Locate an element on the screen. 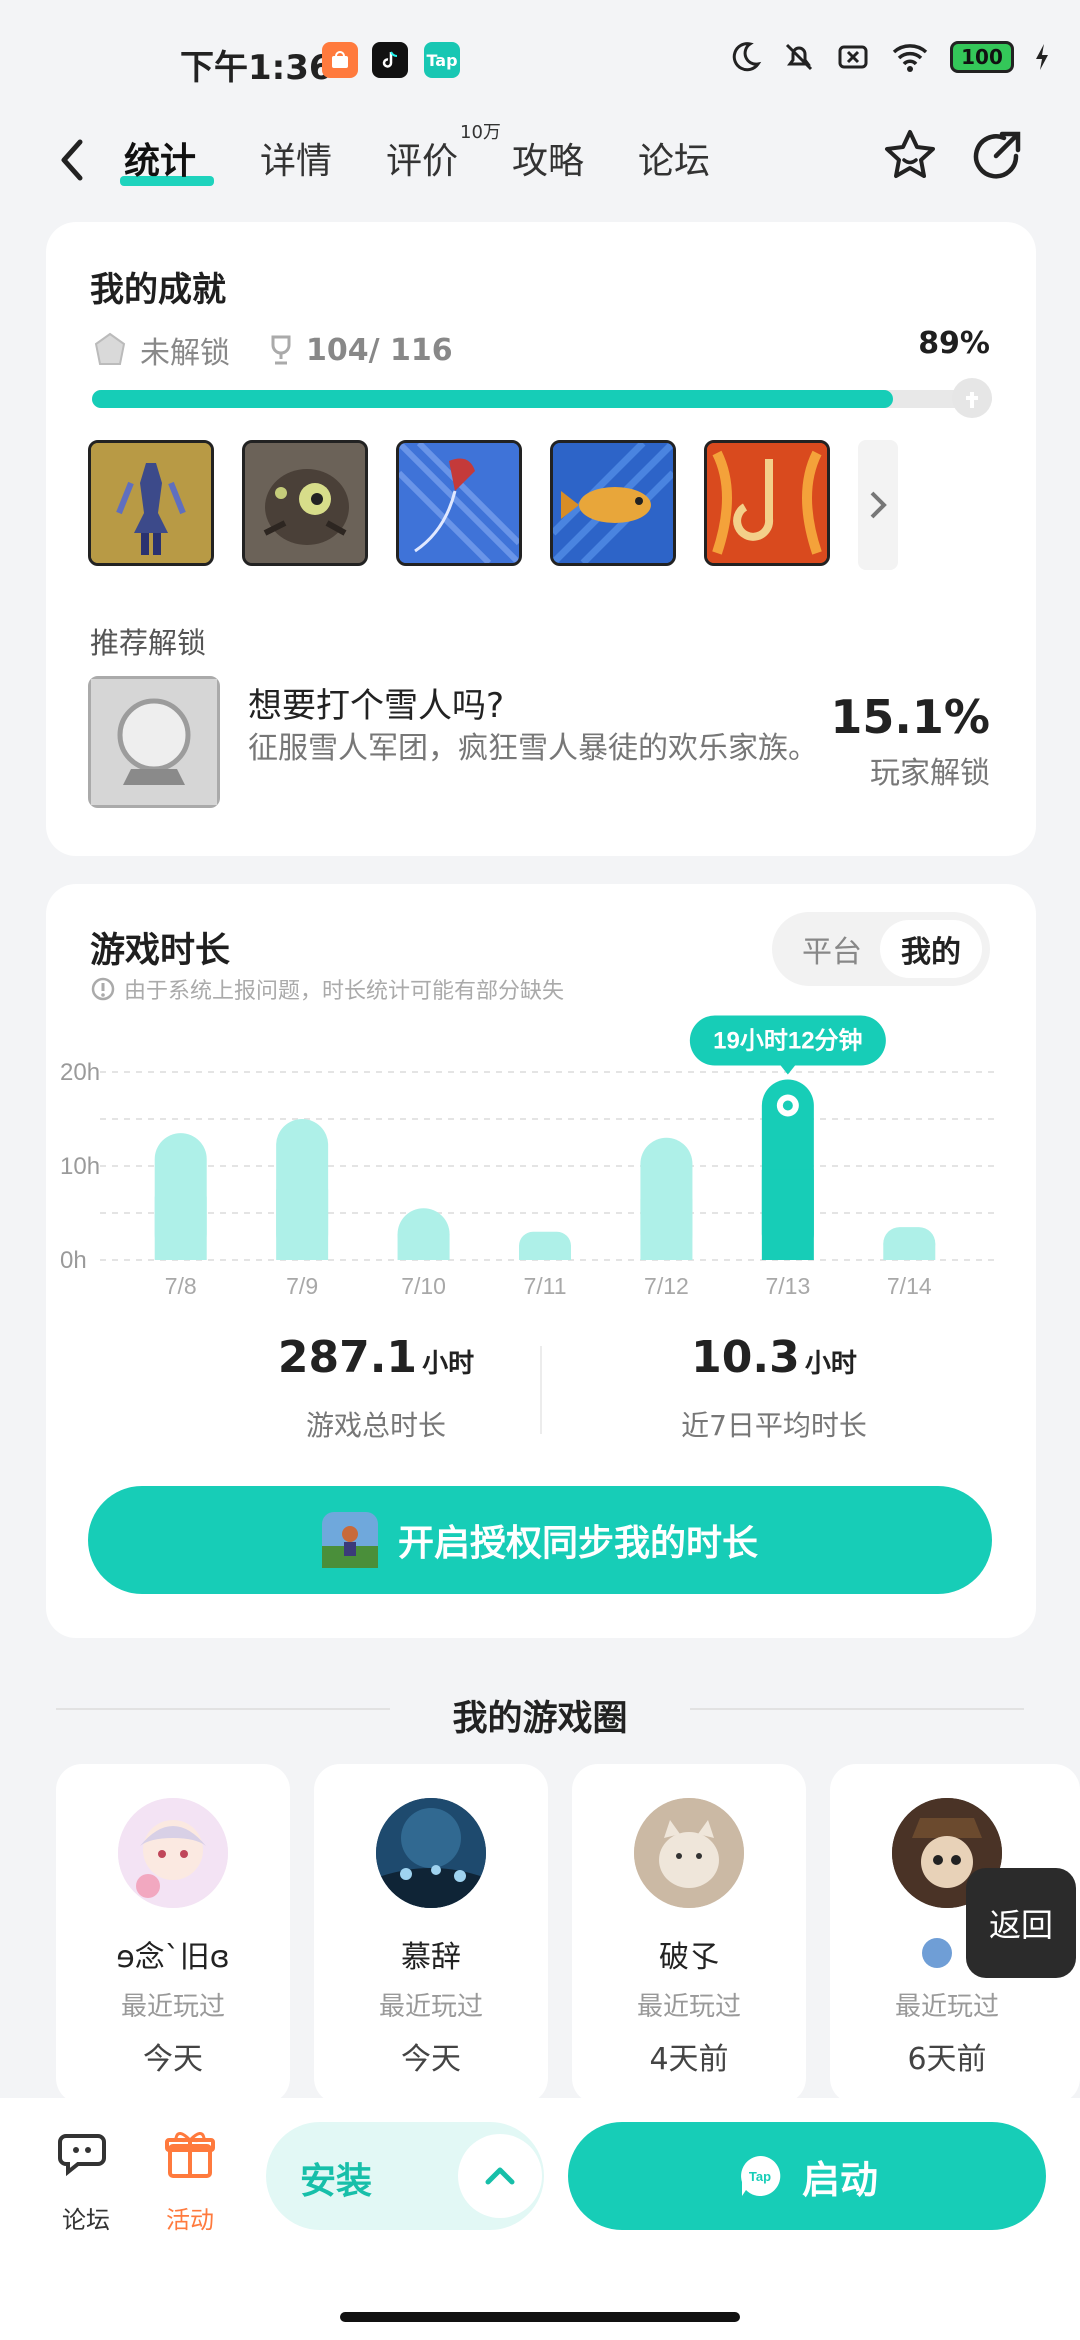 The width and height of the screenshot is (1080, 2340). tap-app-icon: Tap is located at coordinates (442, 60).